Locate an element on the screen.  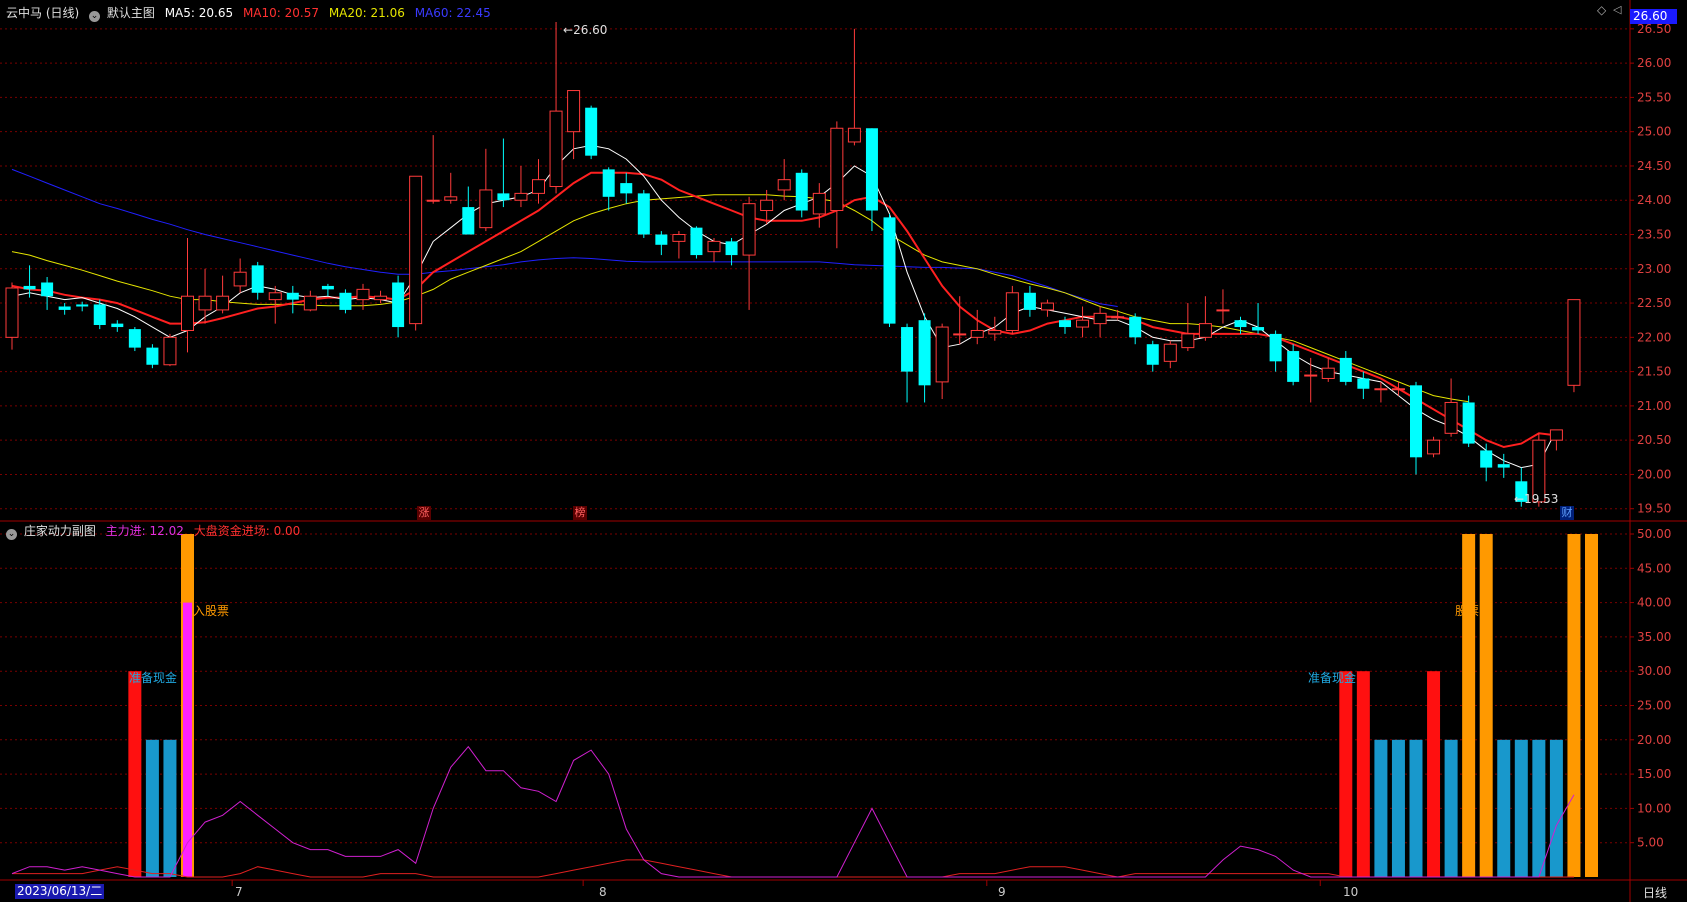
sub-y-tick-label: 25.00 is located at coordinates (1654, 706).